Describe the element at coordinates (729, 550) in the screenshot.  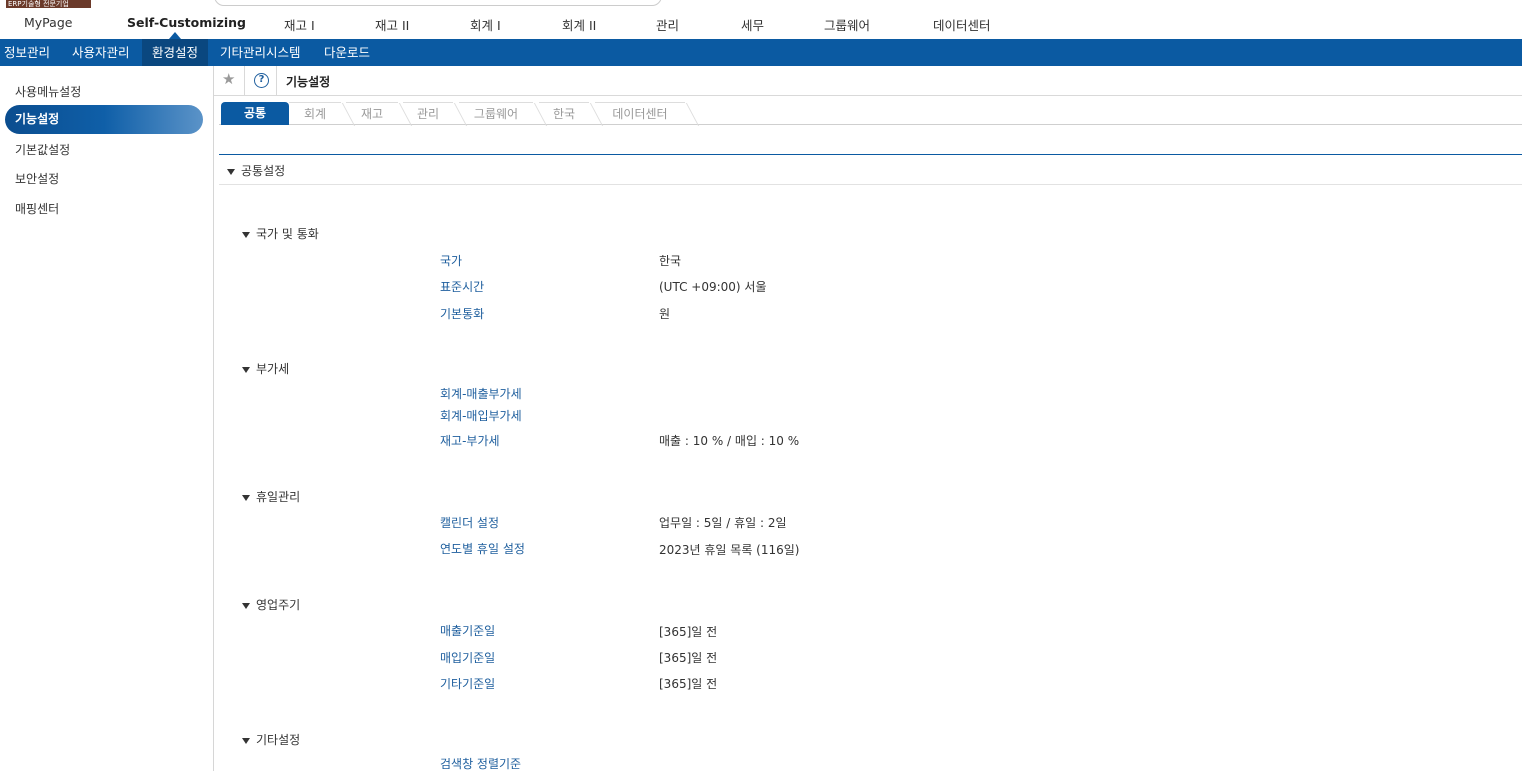
I see `setting-value-yearly-holiday: 2023년 휴일 목록 (116일)` at that location.